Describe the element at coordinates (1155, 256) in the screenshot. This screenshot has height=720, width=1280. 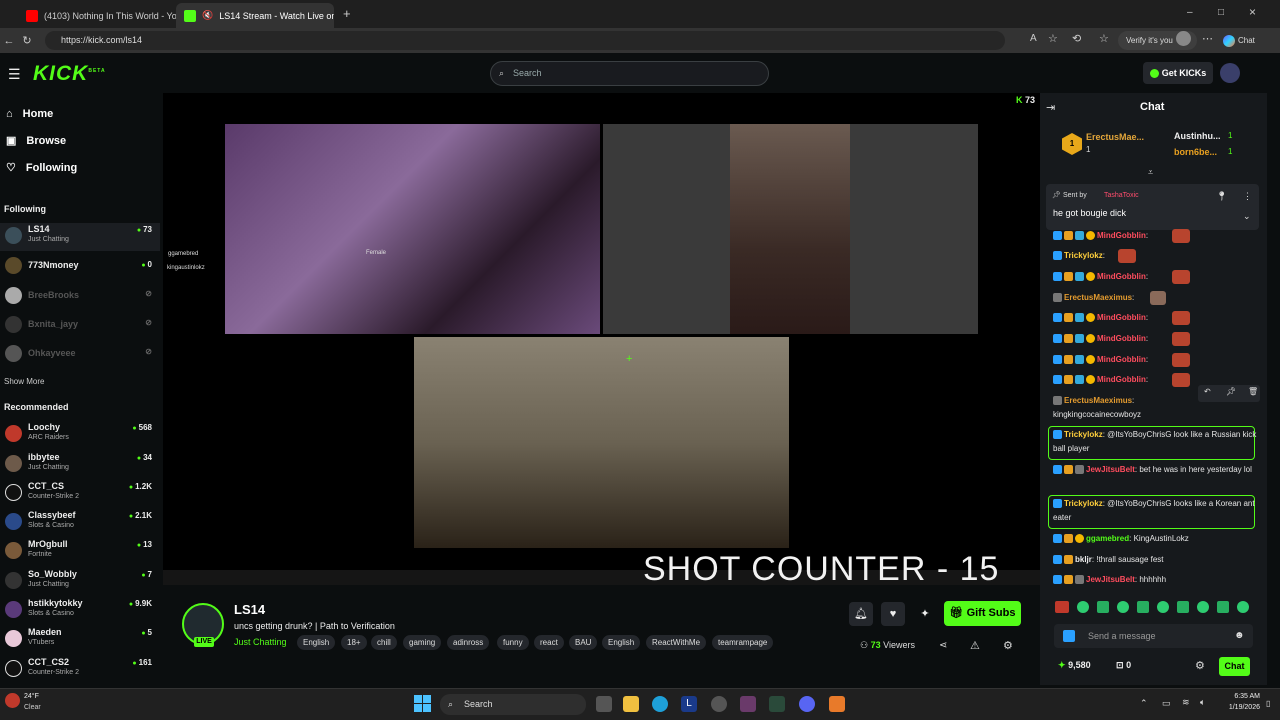
I see `chat-message: Trickylokz:` at that location.